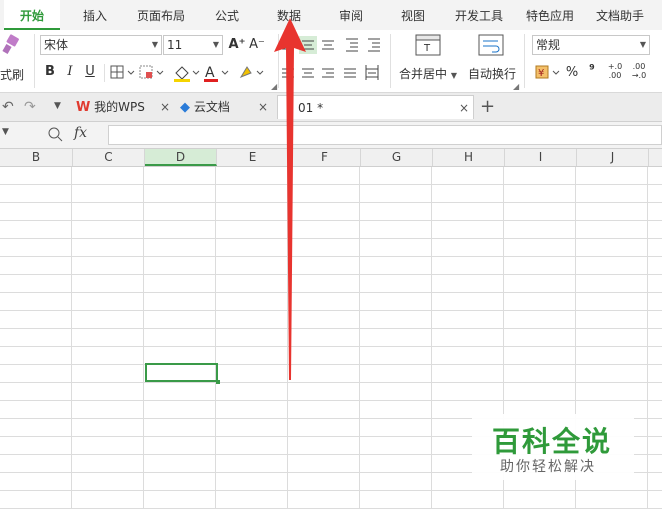  I want to click on currency-icon: ¥, so click(547, 72).